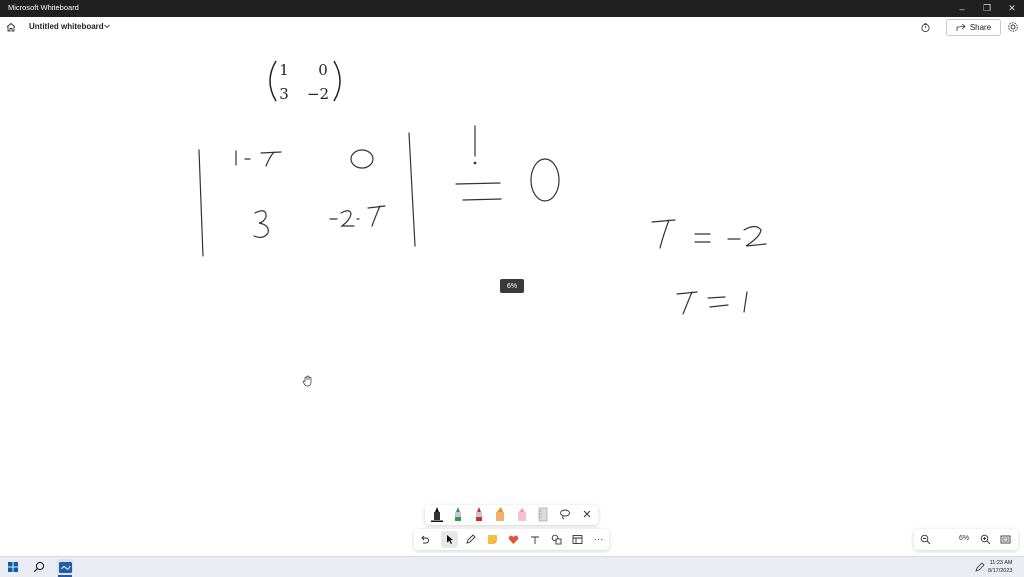 This screenshot has width=1024, height=577. Describe the element at coordinates (305, 81) in the screenshot. I see `matrix: 1 0 3 −2` at that location.